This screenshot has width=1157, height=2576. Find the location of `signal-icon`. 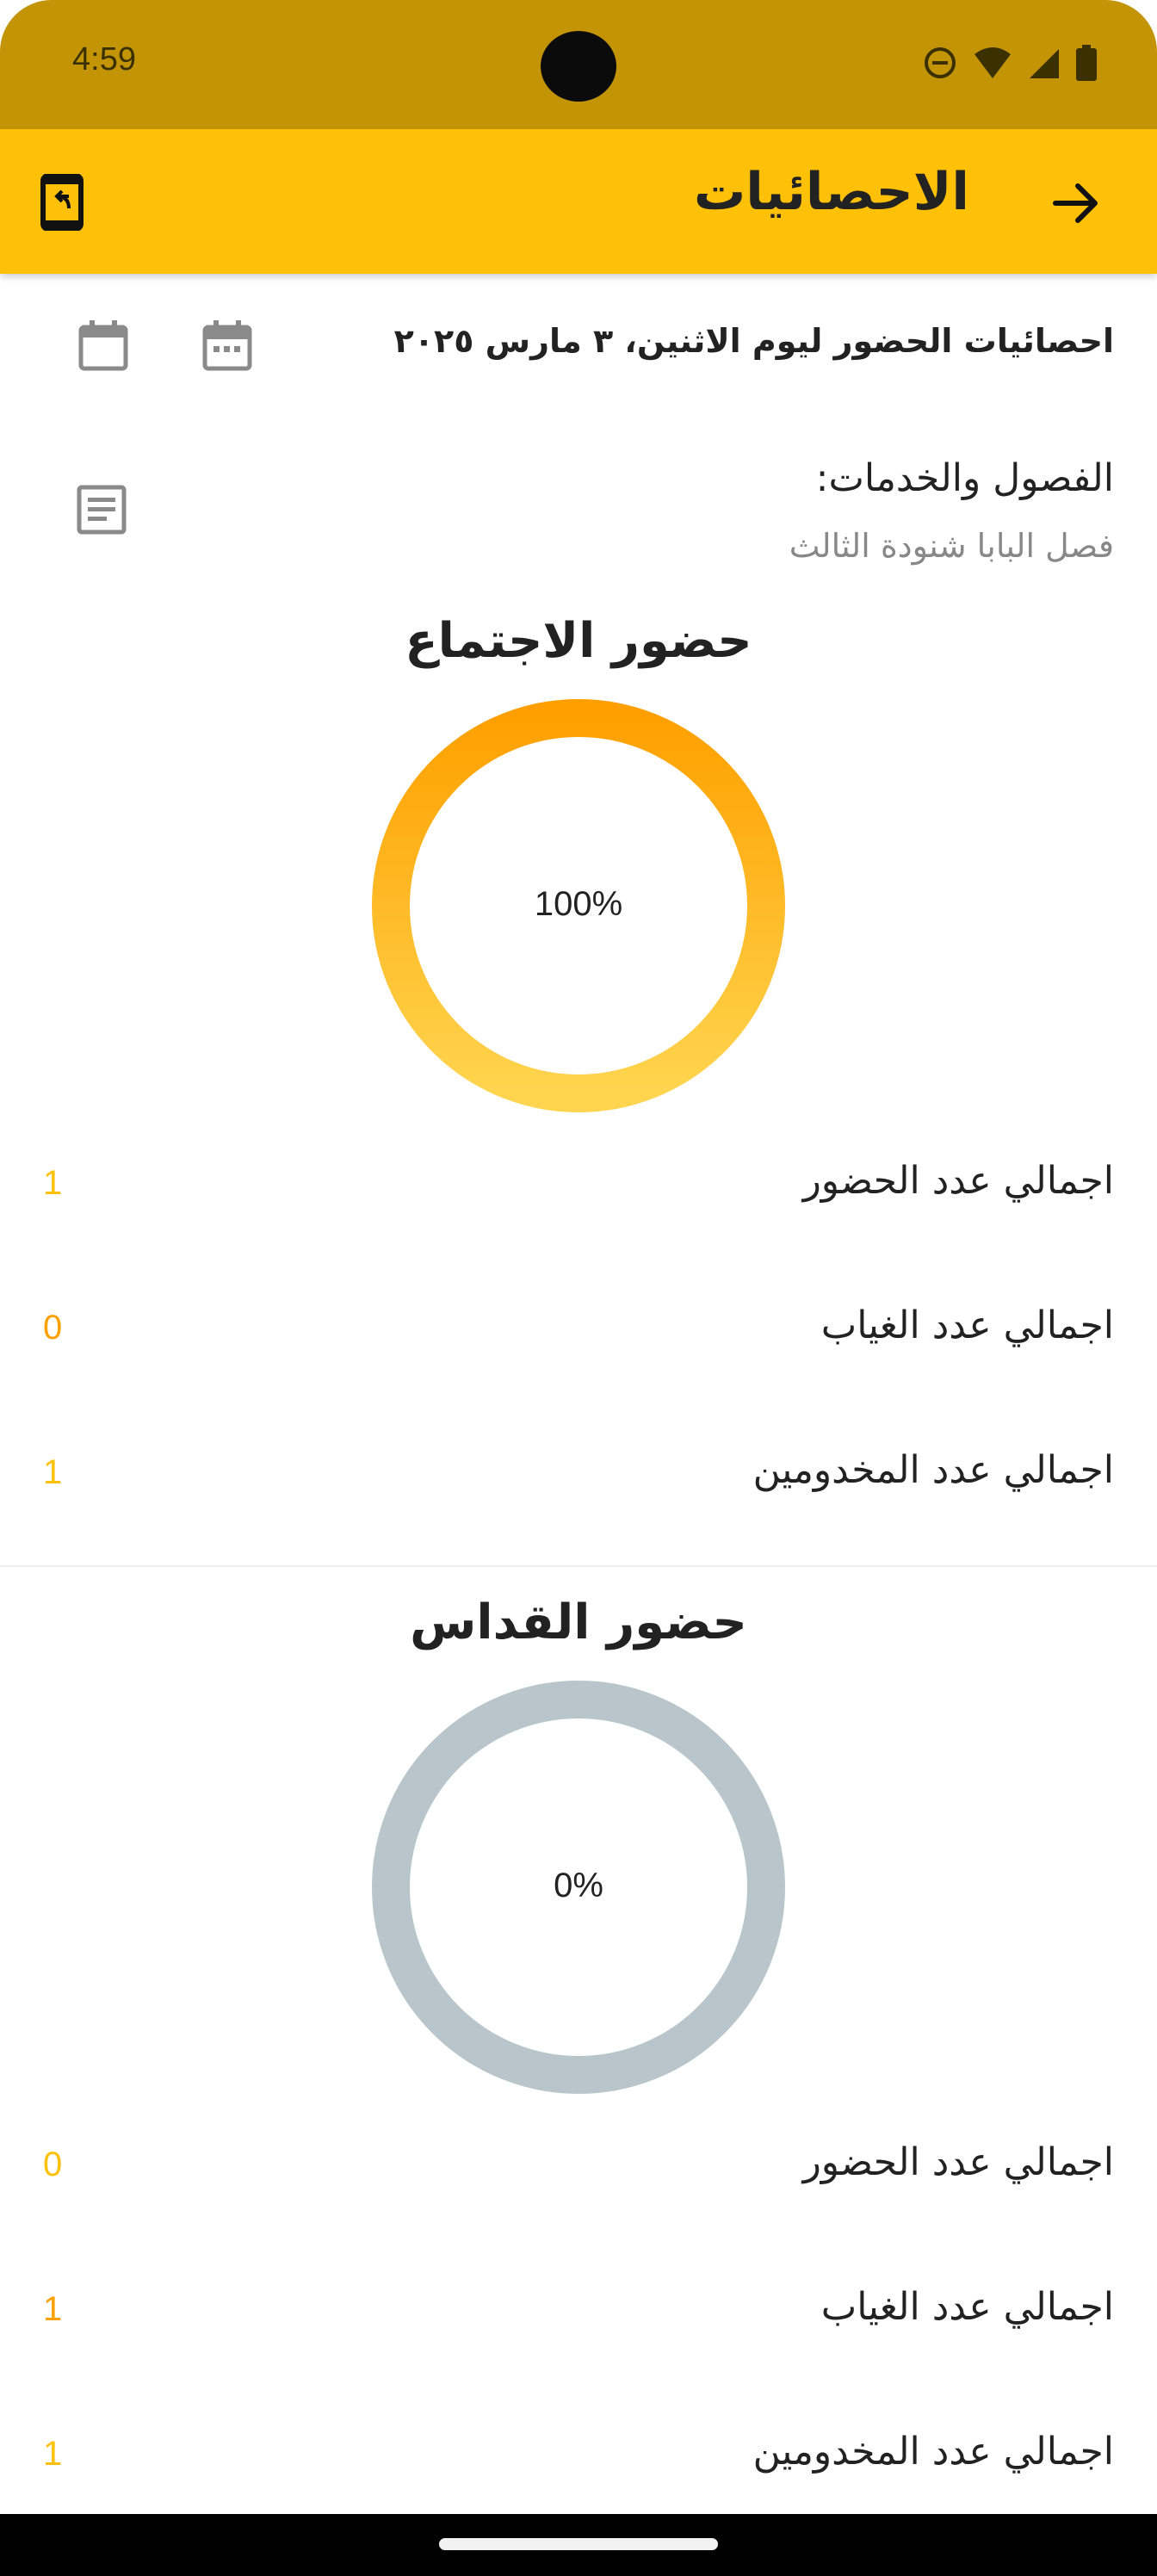

signal-icon is located at coordinates (1045, 64).